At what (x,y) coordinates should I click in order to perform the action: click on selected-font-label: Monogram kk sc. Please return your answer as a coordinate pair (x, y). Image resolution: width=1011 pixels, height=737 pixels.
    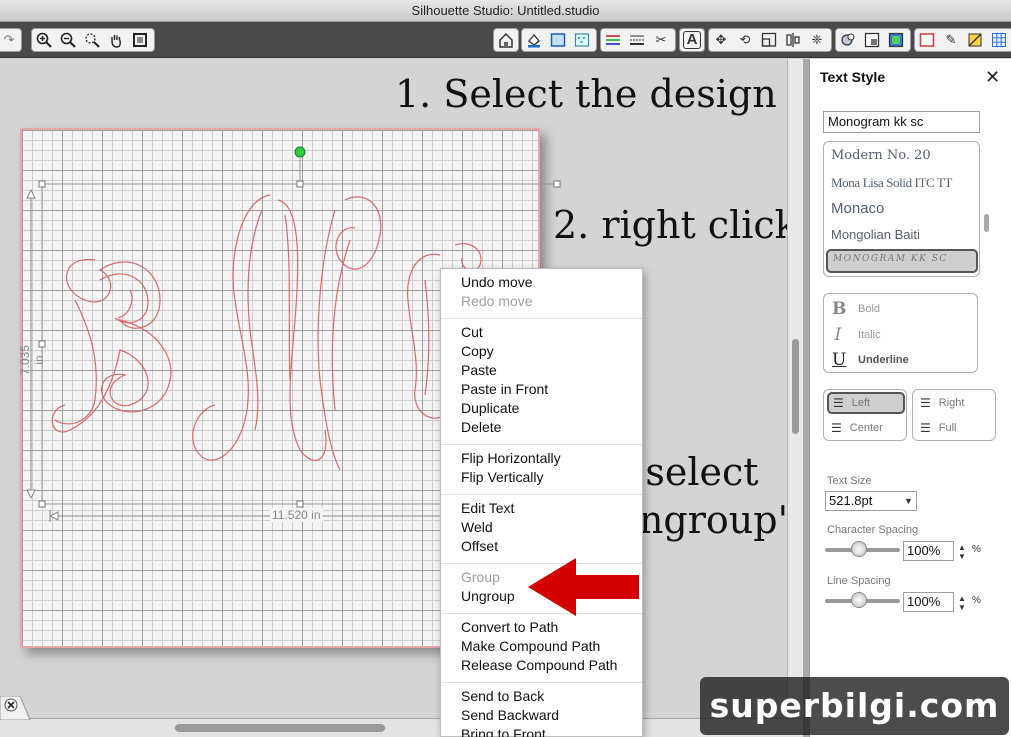
    Looking at the image, I should click on (890, 259).